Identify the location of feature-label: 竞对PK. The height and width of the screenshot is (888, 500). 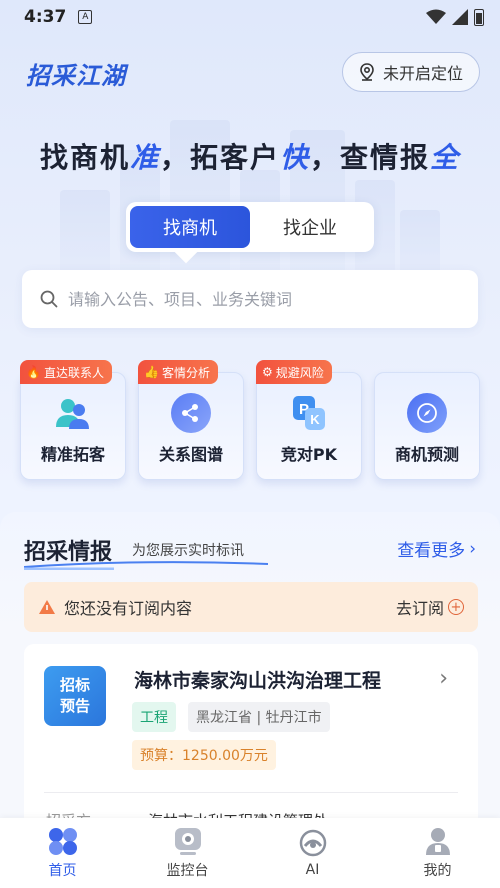
(309, 454).